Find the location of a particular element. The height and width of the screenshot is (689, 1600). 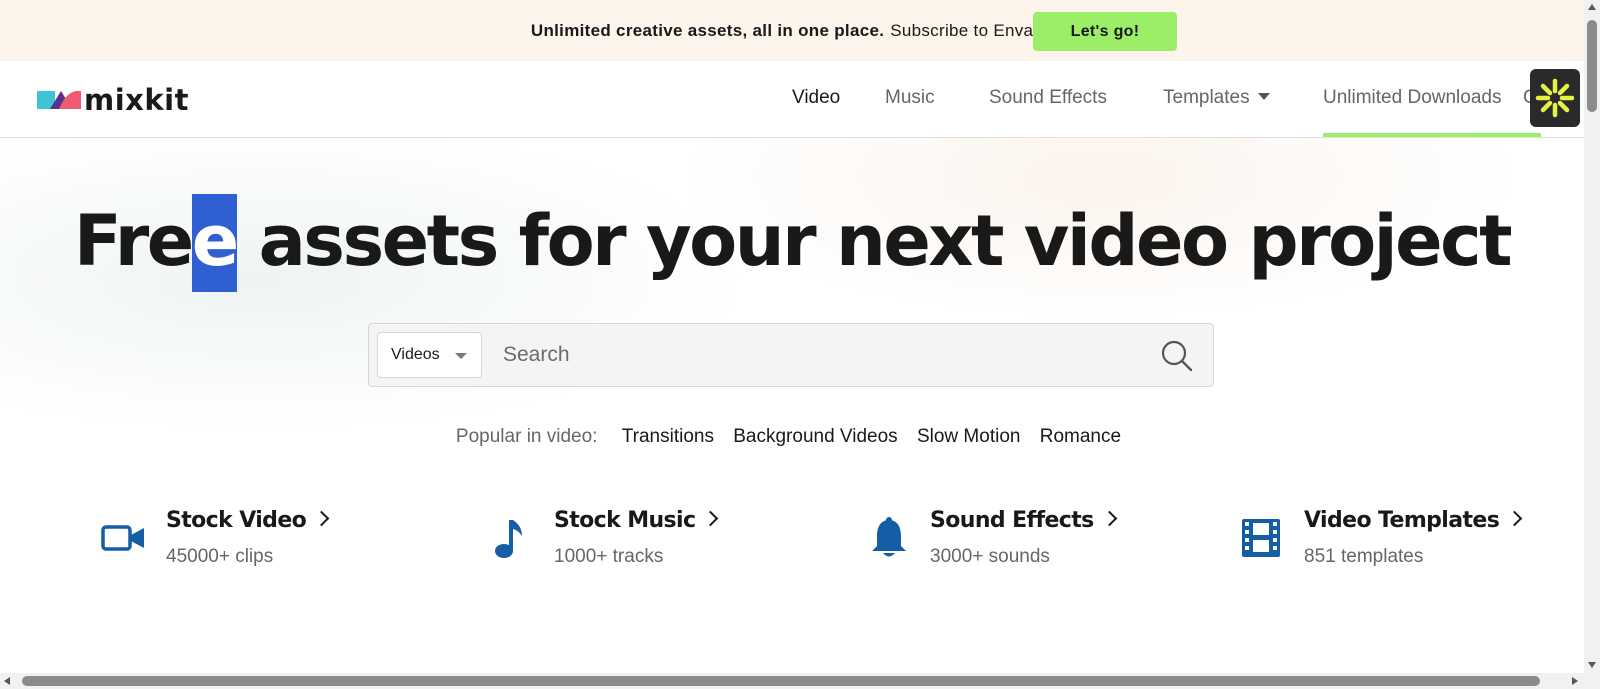

category-title: Stock Video is located at coordinates (248, 520).